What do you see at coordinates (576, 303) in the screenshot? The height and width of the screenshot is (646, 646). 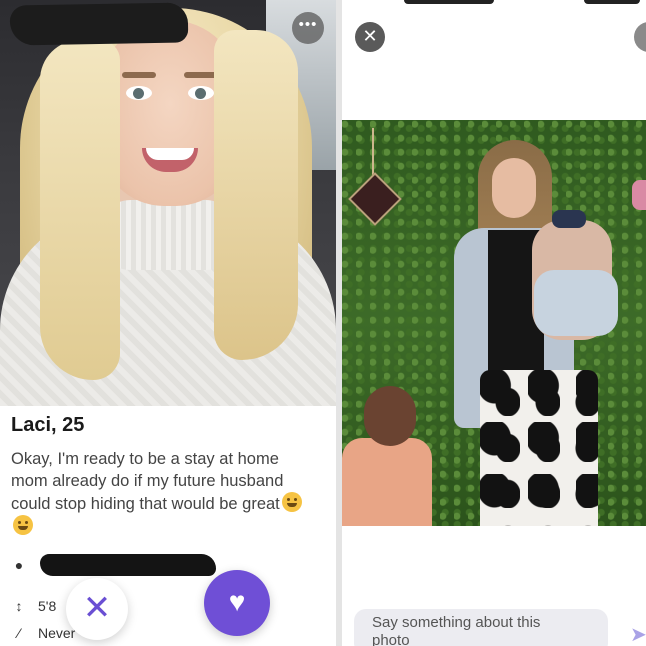 I see `baby-dress` at bounding box center [576, 303].